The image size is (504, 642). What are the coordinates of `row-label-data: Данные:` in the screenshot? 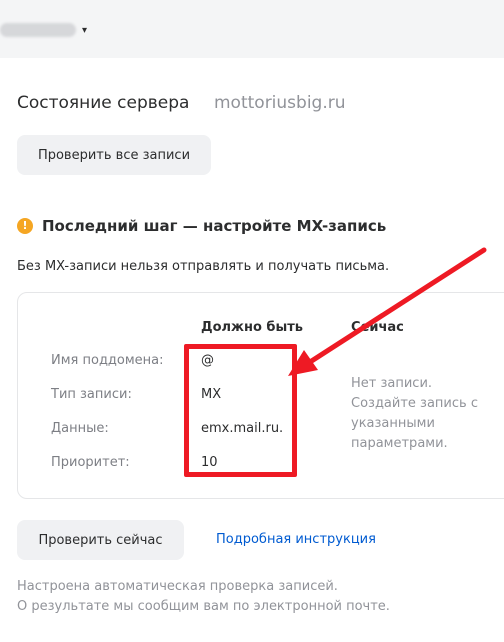 It's located at (80, 428).